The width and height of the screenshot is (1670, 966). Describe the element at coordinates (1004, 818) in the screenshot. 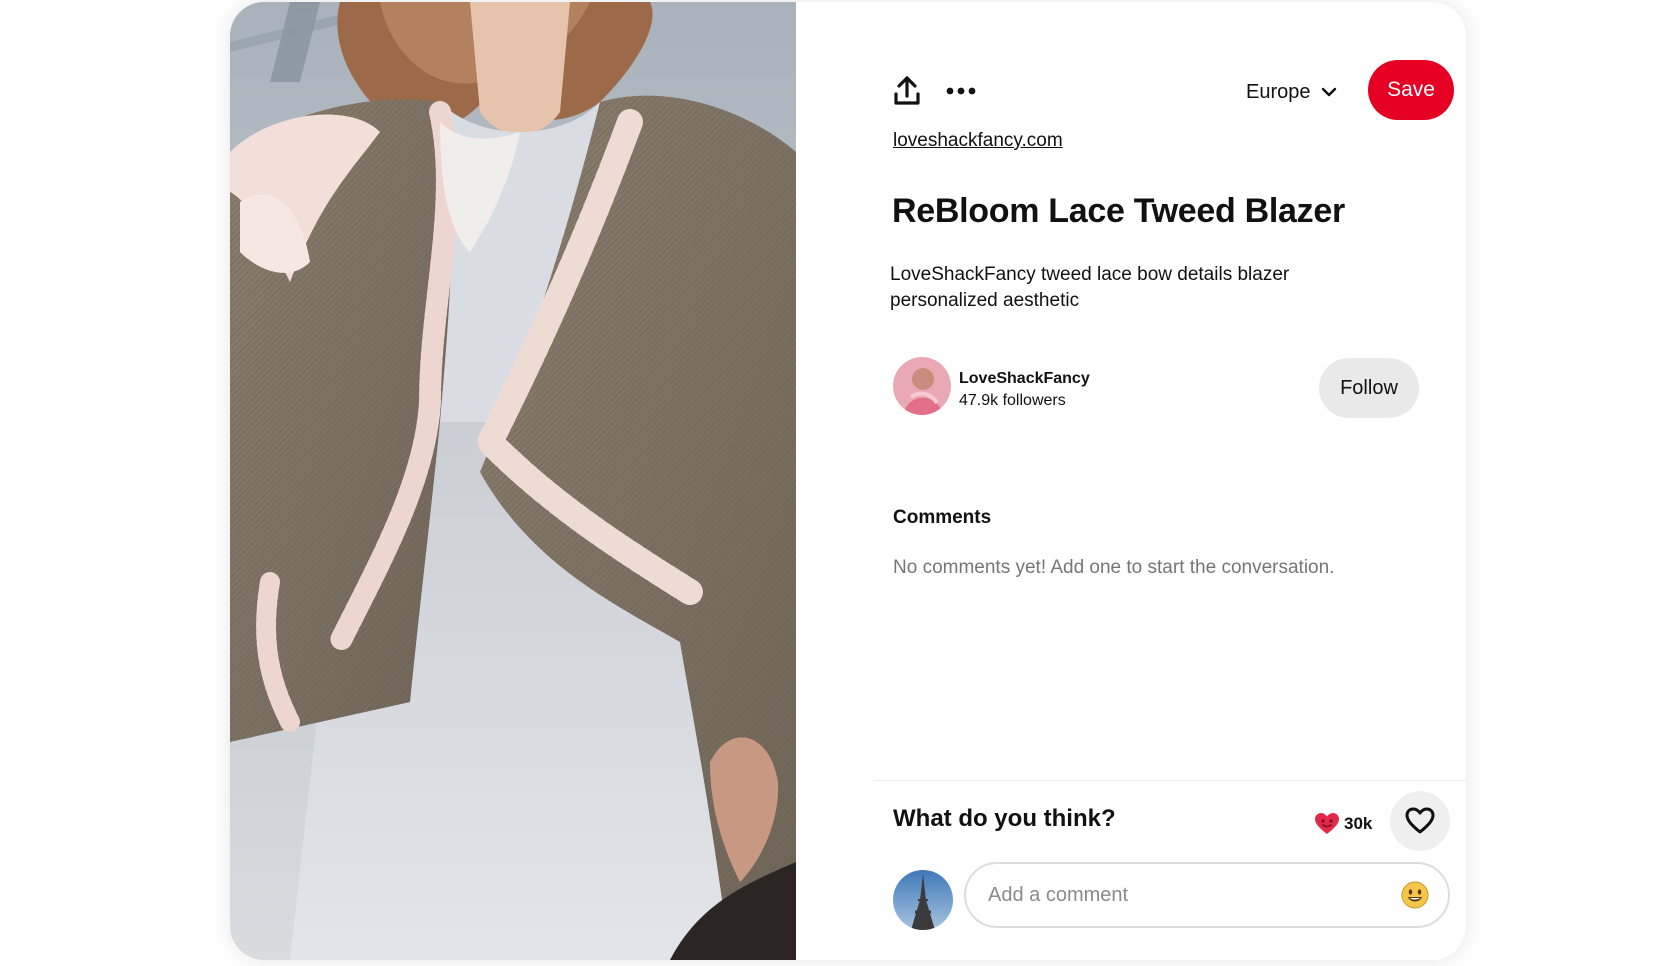

I see `feedback-prompt: What do you think?` at that location.